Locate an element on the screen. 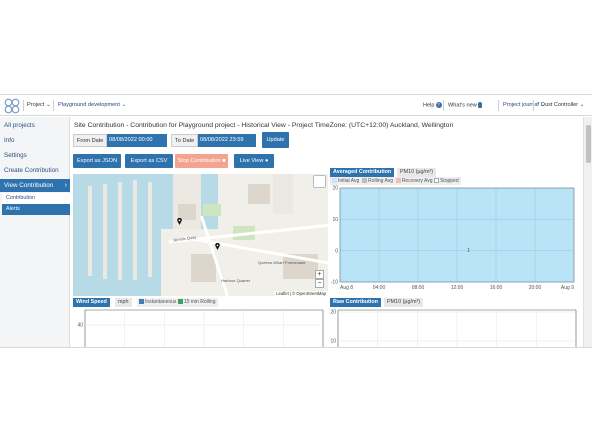 The height and width of the screenshot is (444, 592). sidebar-item-label: View Contribution is located at coordinates (29, 185).